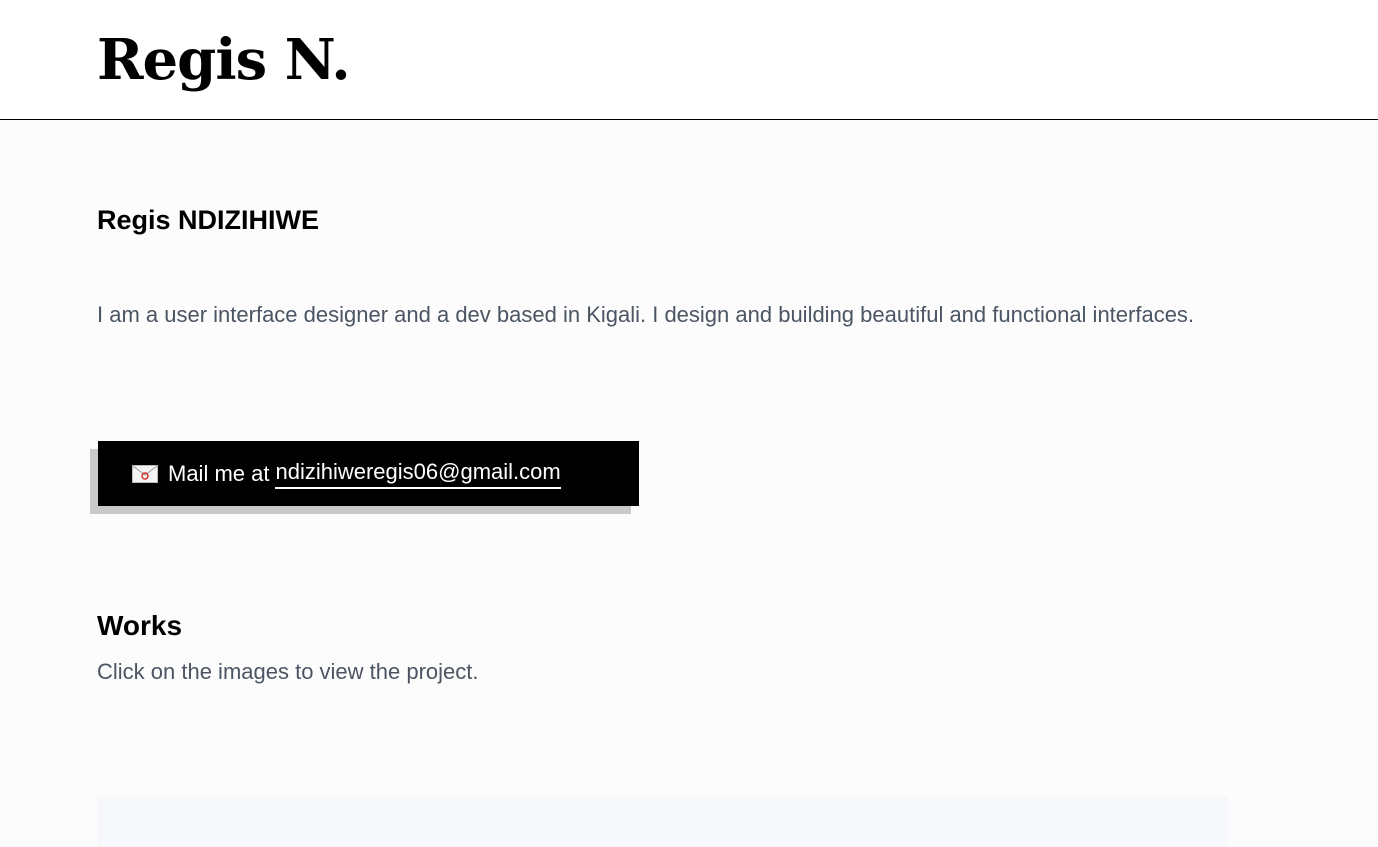 The image size is (1378, 847). What do you see at coordinates (418, 474) in the screenshot?
I see `email-link: ndizihiweregis06@gmail.com` at bounding box center [418, 474].